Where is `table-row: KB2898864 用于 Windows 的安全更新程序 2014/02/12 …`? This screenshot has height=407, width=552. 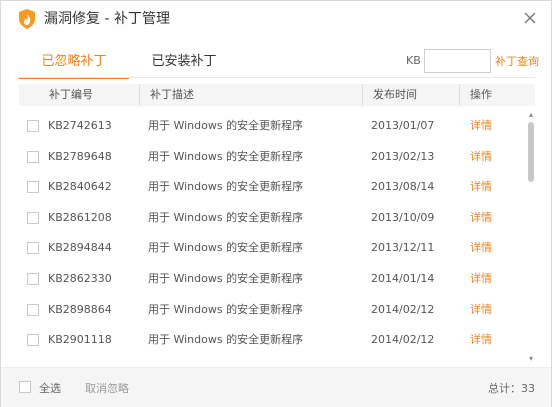
table-row: KB2898864 用于 Windows 的安全更新程序 2014/02/12 … is located at coordinates (271, 309).